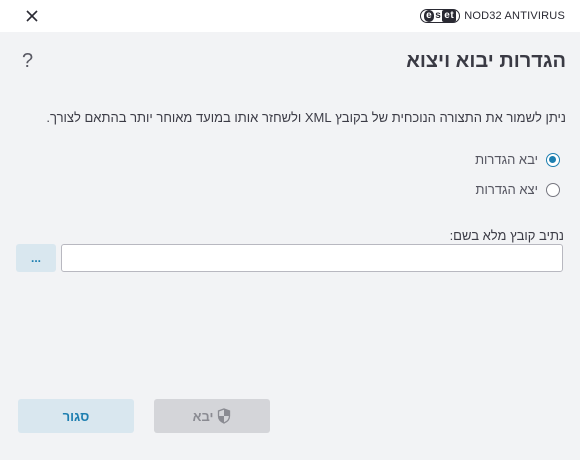  What do you see at coordinates (290, 16) in the screenshot?
I see `title-bar: e s et NOD32 ANTIVIRUS` at bounding box center [290, 16].